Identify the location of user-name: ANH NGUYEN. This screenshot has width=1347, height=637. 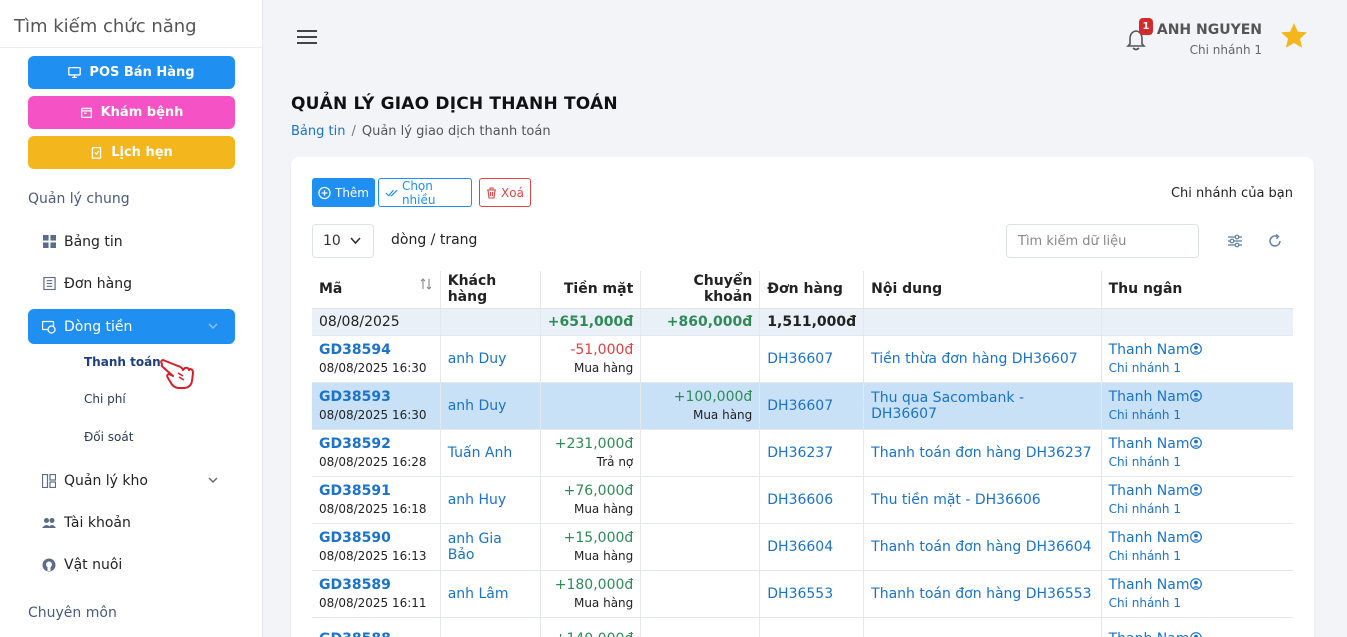
(1209, 30).